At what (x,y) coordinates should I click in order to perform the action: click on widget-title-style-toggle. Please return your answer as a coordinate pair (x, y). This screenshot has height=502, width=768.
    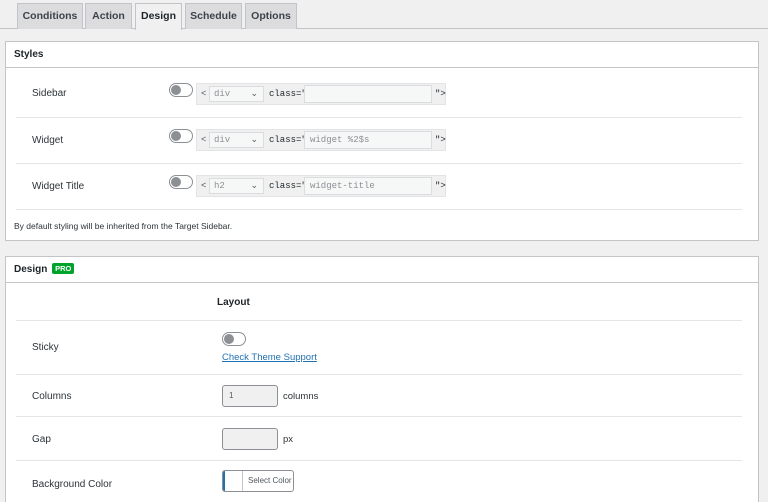
    Looking at the image, I should click on (181, 182).